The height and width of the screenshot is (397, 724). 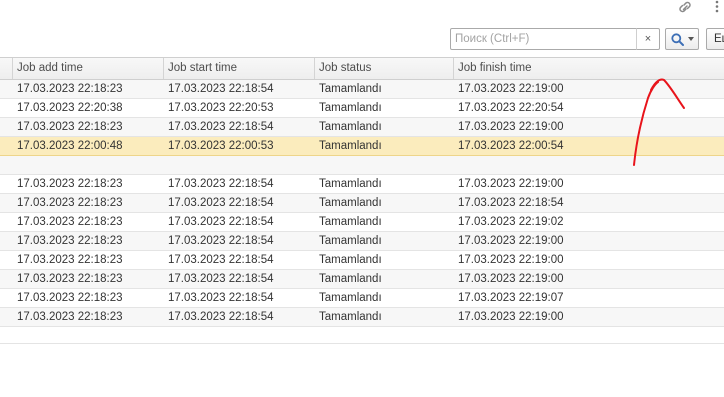 I want to click on job-add-time-cell: 17.03.2023 22:20:38, so click(x=70, y=108).